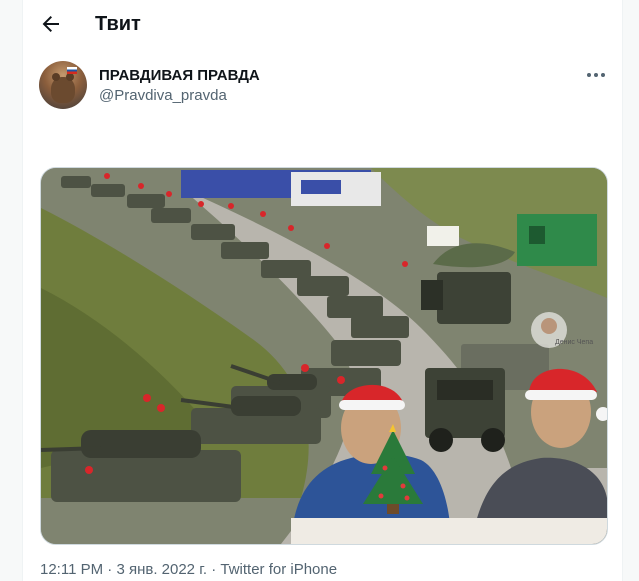 This screenshot has height=581, width=639. I want to click on header-bar: Твит, so click(322, 25).